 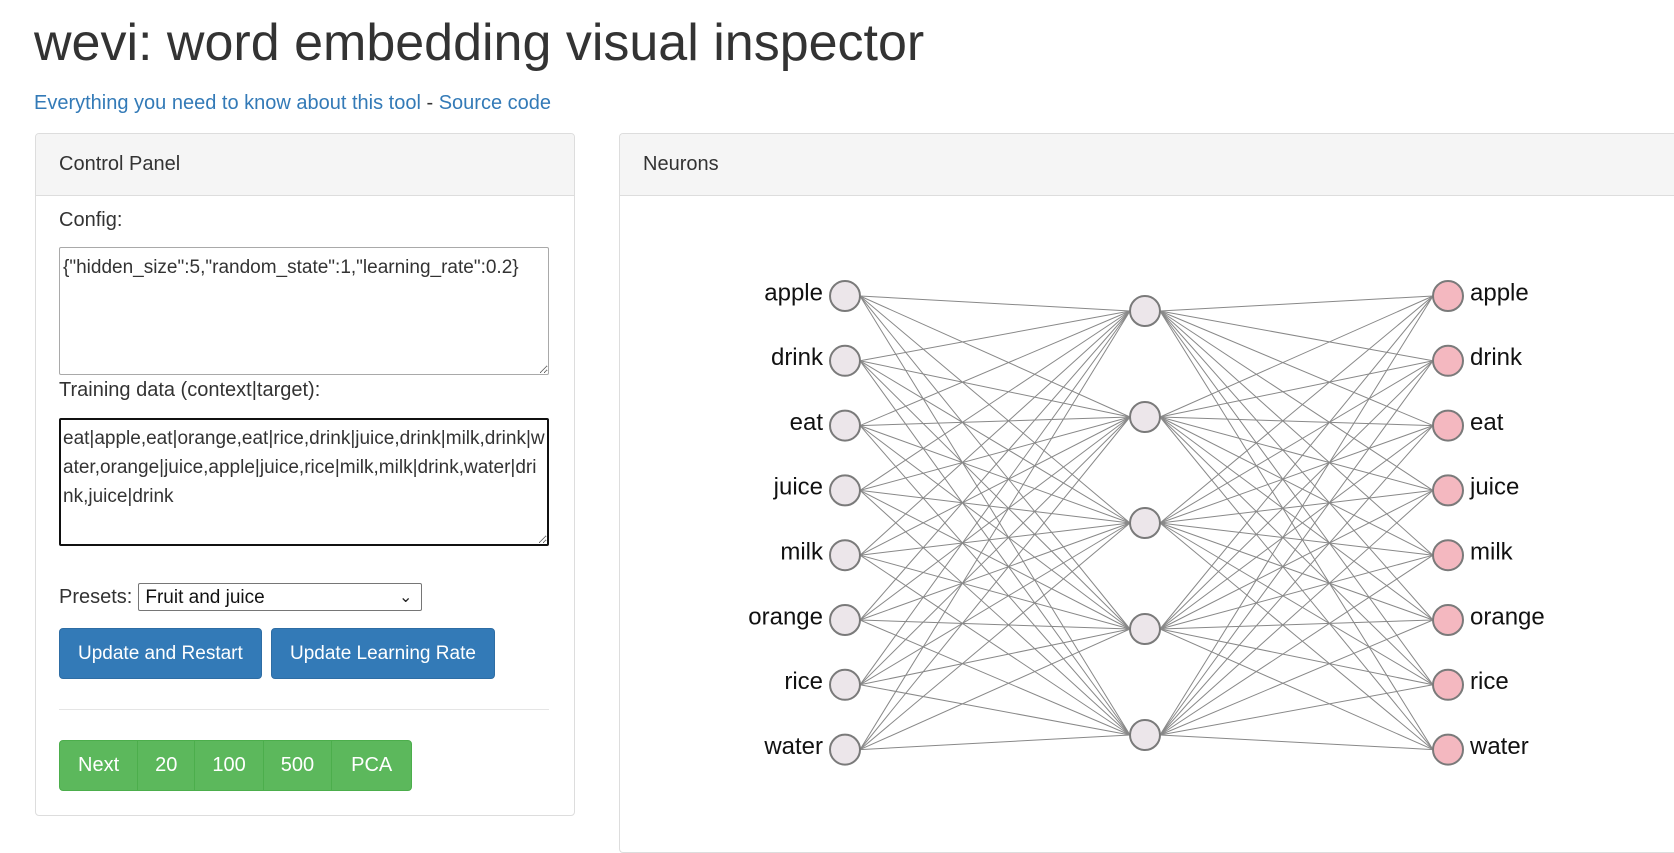 I want to click on input-neuron-water, so click(x=845, y=749).